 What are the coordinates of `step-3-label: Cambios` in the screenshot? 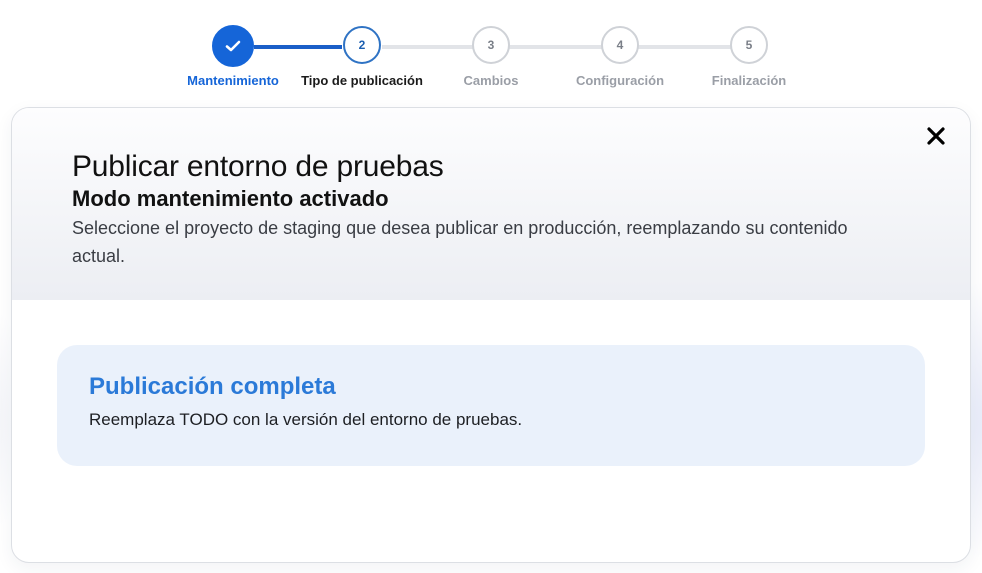 It's located at (491, 80).